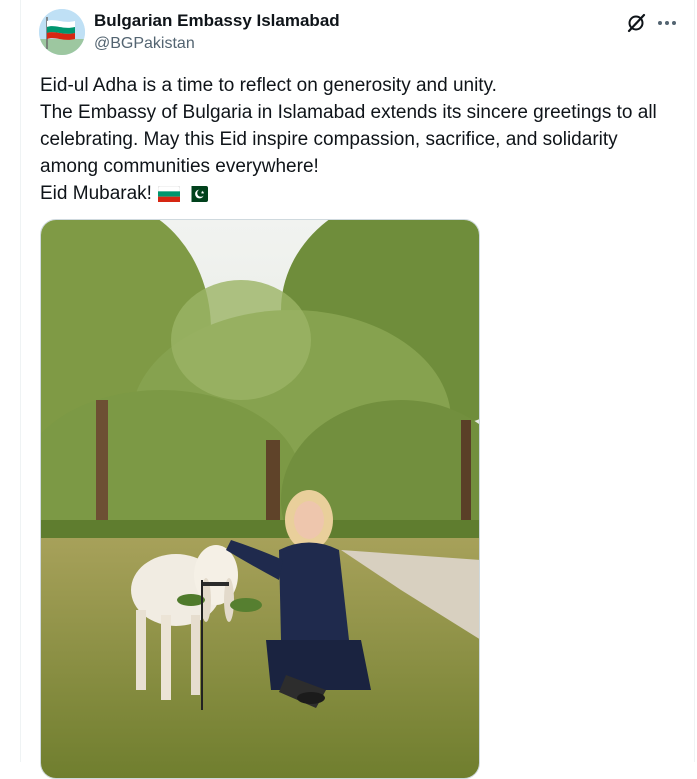  Describe the element at coordinates (694, 381) in the screenshot. I see `timeline-border-right` at that location.